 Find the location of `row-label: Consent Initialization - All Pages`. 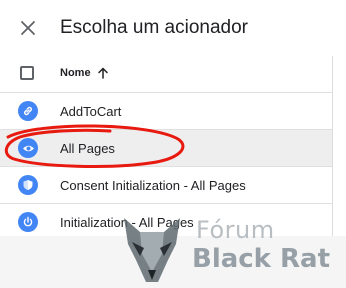

row-label: Consent Initialization - All Pages is located at coordinates (153, 185).